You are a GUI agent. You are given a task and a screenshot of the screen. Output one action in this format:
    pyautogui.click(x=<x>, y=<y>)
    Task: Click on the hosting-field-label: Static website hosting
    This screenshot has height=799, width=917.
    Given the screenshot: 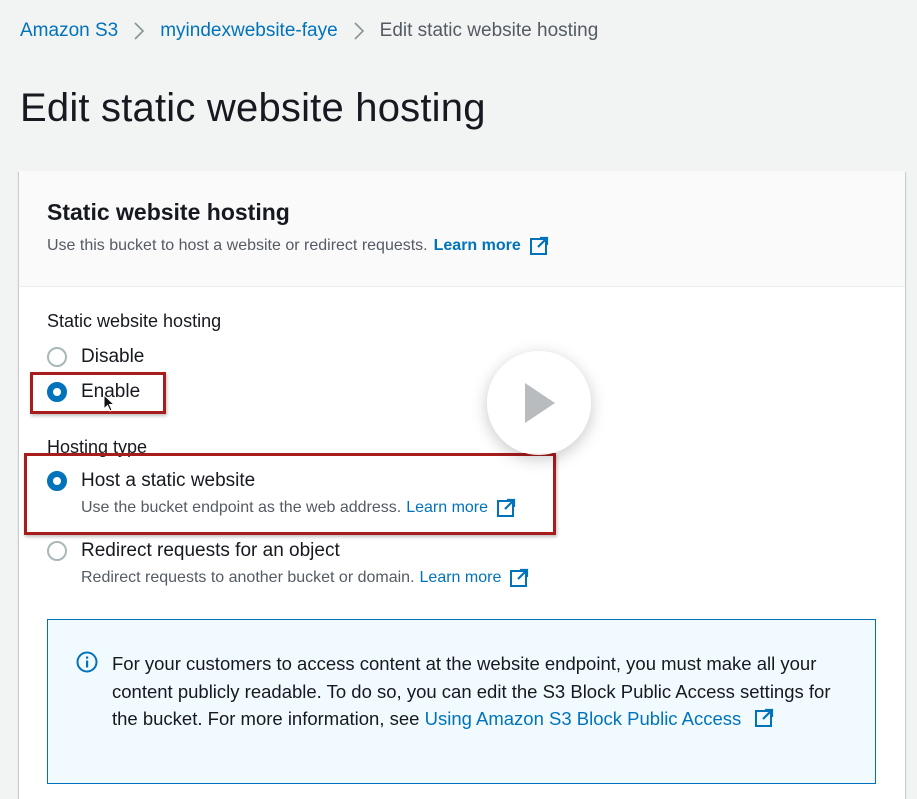 What is the action you would take?
    pyautogui.click(x=134, y=321)
    